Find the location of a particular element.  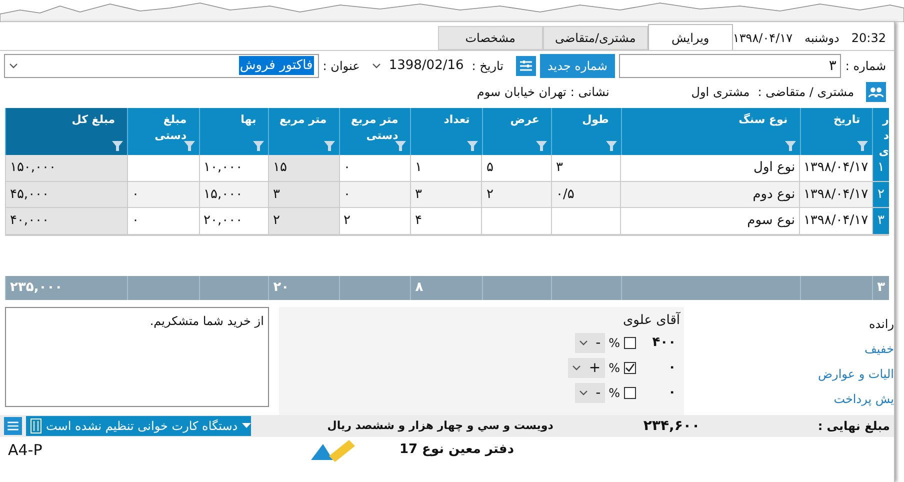

card-reader-icon is located at coordinates (36, 426).